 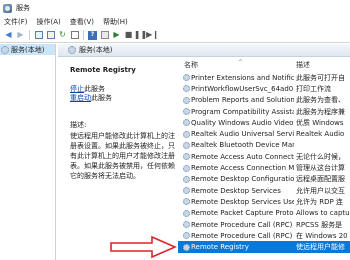 What do you see at coordinates (80, 98) in the screenshot?
I see `restart-service-link: 重启动` at bounding box center [80, 98].